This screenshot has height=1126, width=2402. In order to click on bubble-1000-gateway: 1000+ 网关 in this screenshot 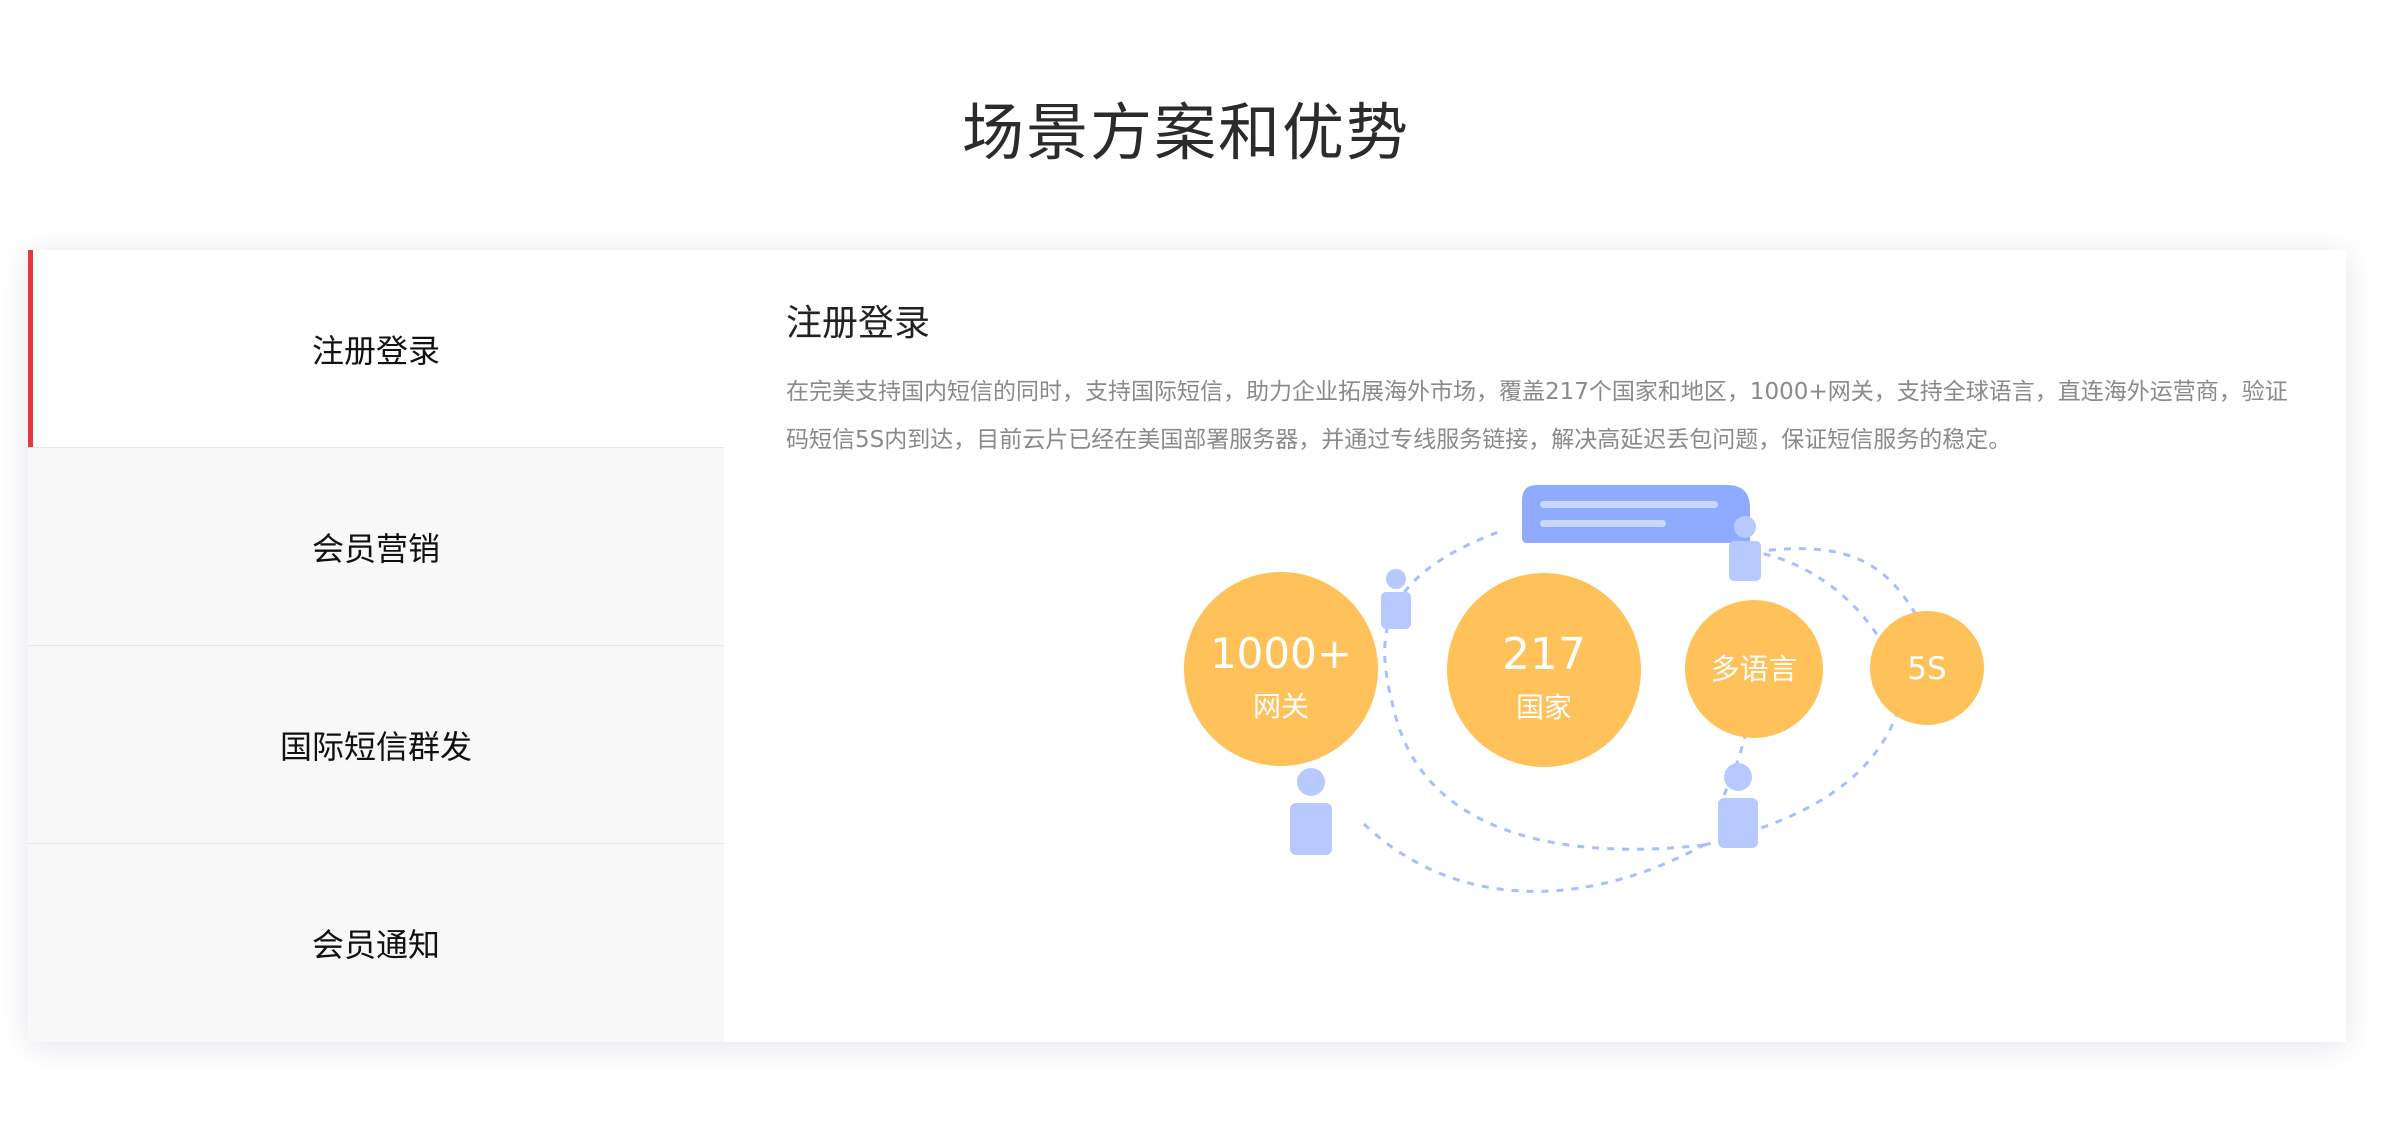, I will do `click(1281, 669)`.